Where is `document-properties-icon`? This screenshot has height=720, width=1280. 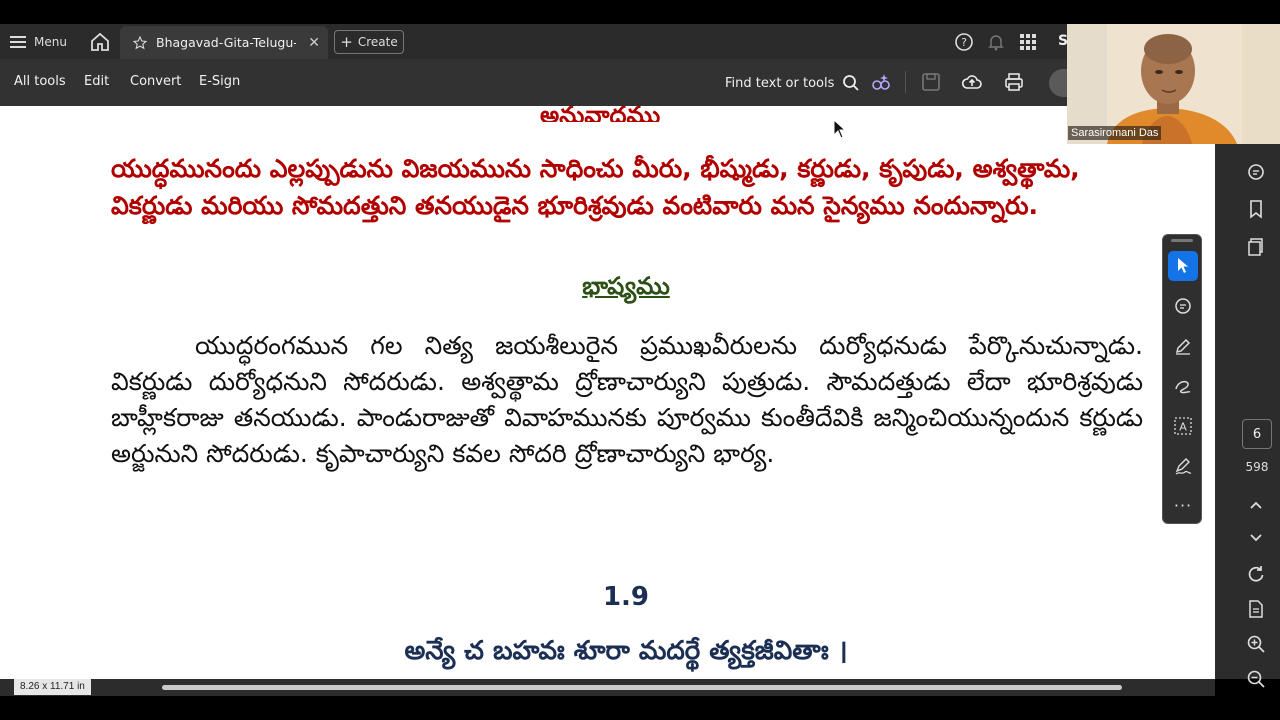 document-properties-icon is located at coordinates (1256, 609).